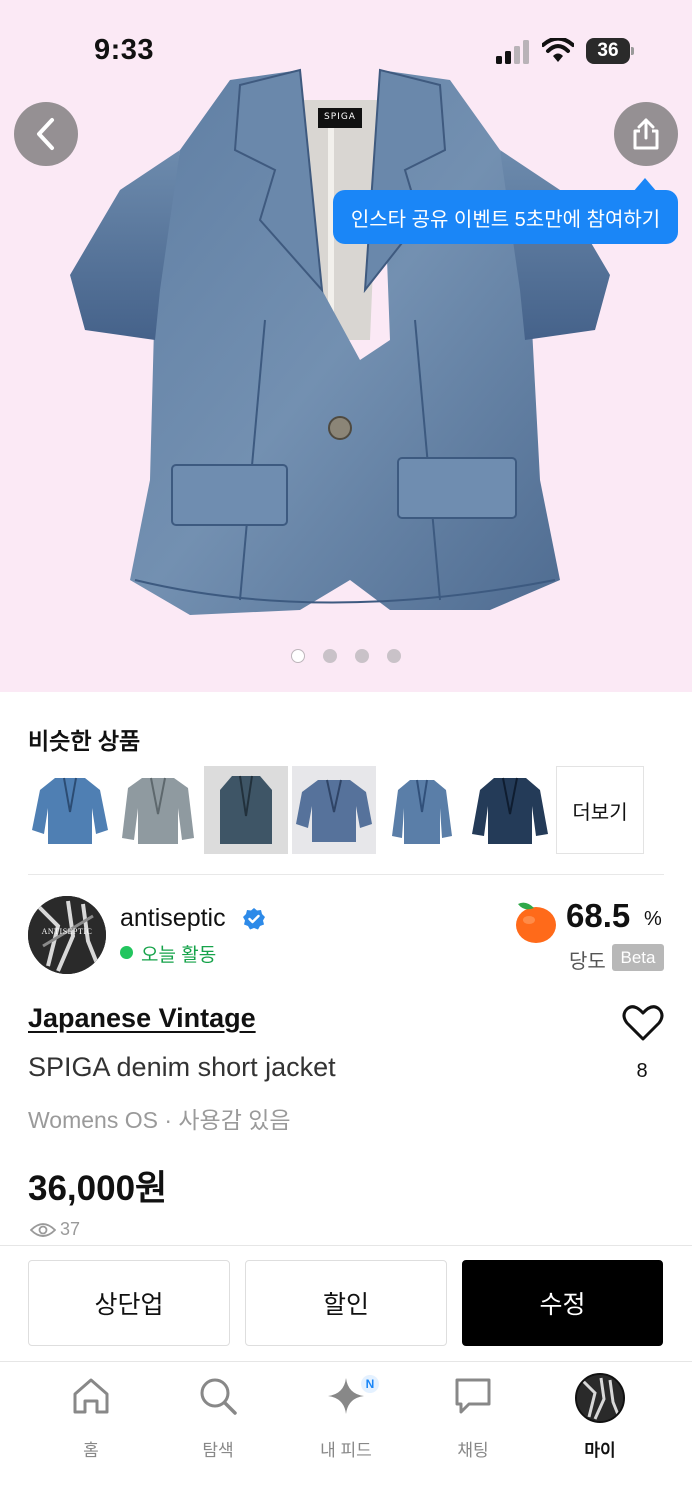  I want to click on bottom-tab-bar: 홈 탐색 N 내 피드 채팅 마이, so click(346, 1430).